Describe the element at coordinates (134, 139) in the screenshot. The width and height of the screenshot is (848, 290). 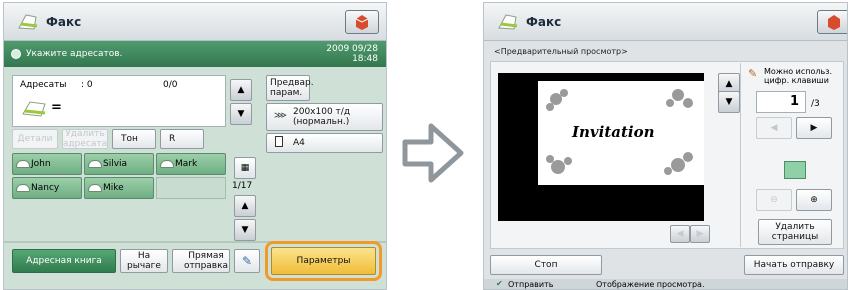
I see `tone-button: Тон` at that location.